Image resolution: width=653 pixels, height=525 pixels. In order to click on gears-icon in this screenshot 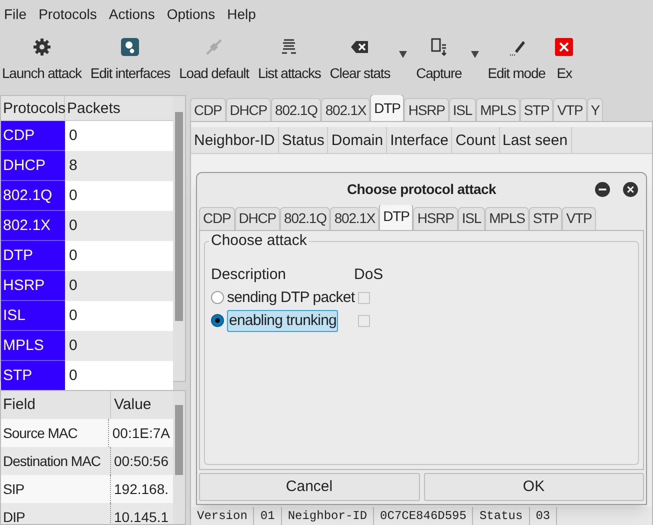, I will do `click(130, 46)`.